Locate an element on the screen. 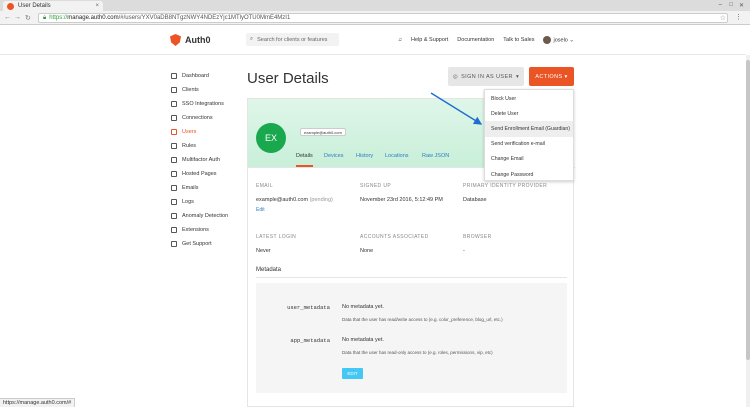  browser-tabstrip: User Details × – □ ✕ is located at coordinates (375, 5).